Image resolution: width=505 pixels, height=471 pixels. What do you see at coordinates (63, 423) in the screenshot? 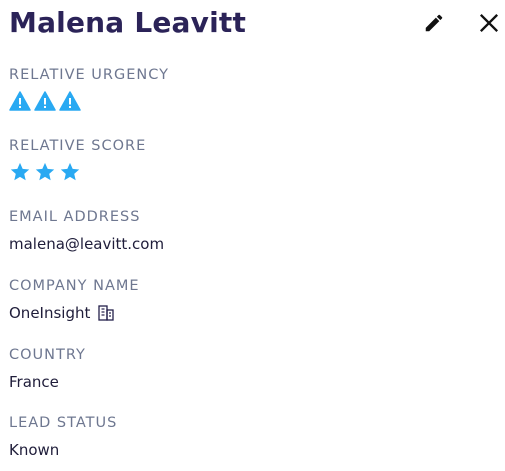
I see `lead-status-label: LEAD STATUS` at bounding box center [63, 423].